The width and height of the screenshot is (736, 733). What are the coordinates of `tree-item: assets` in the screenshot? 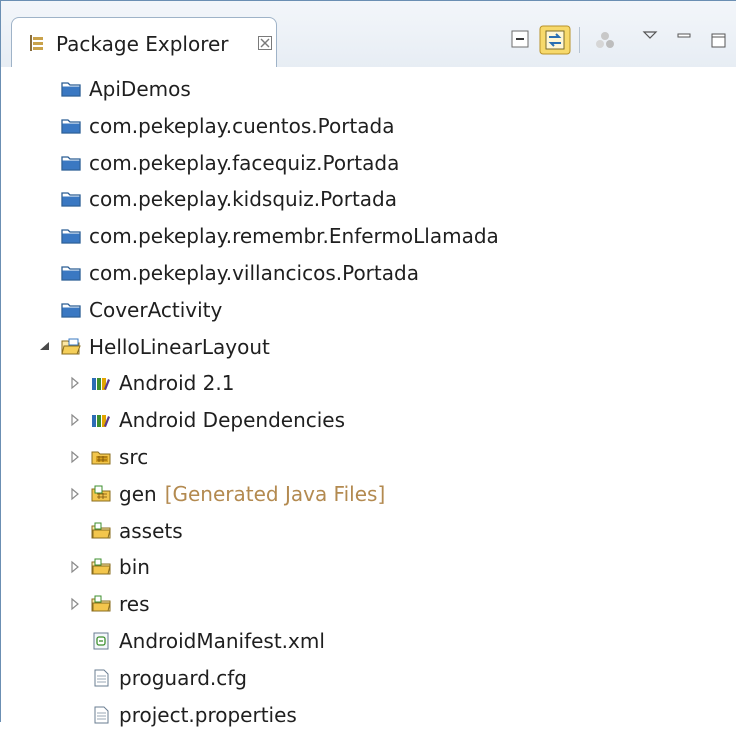 It's located at (125, 531).